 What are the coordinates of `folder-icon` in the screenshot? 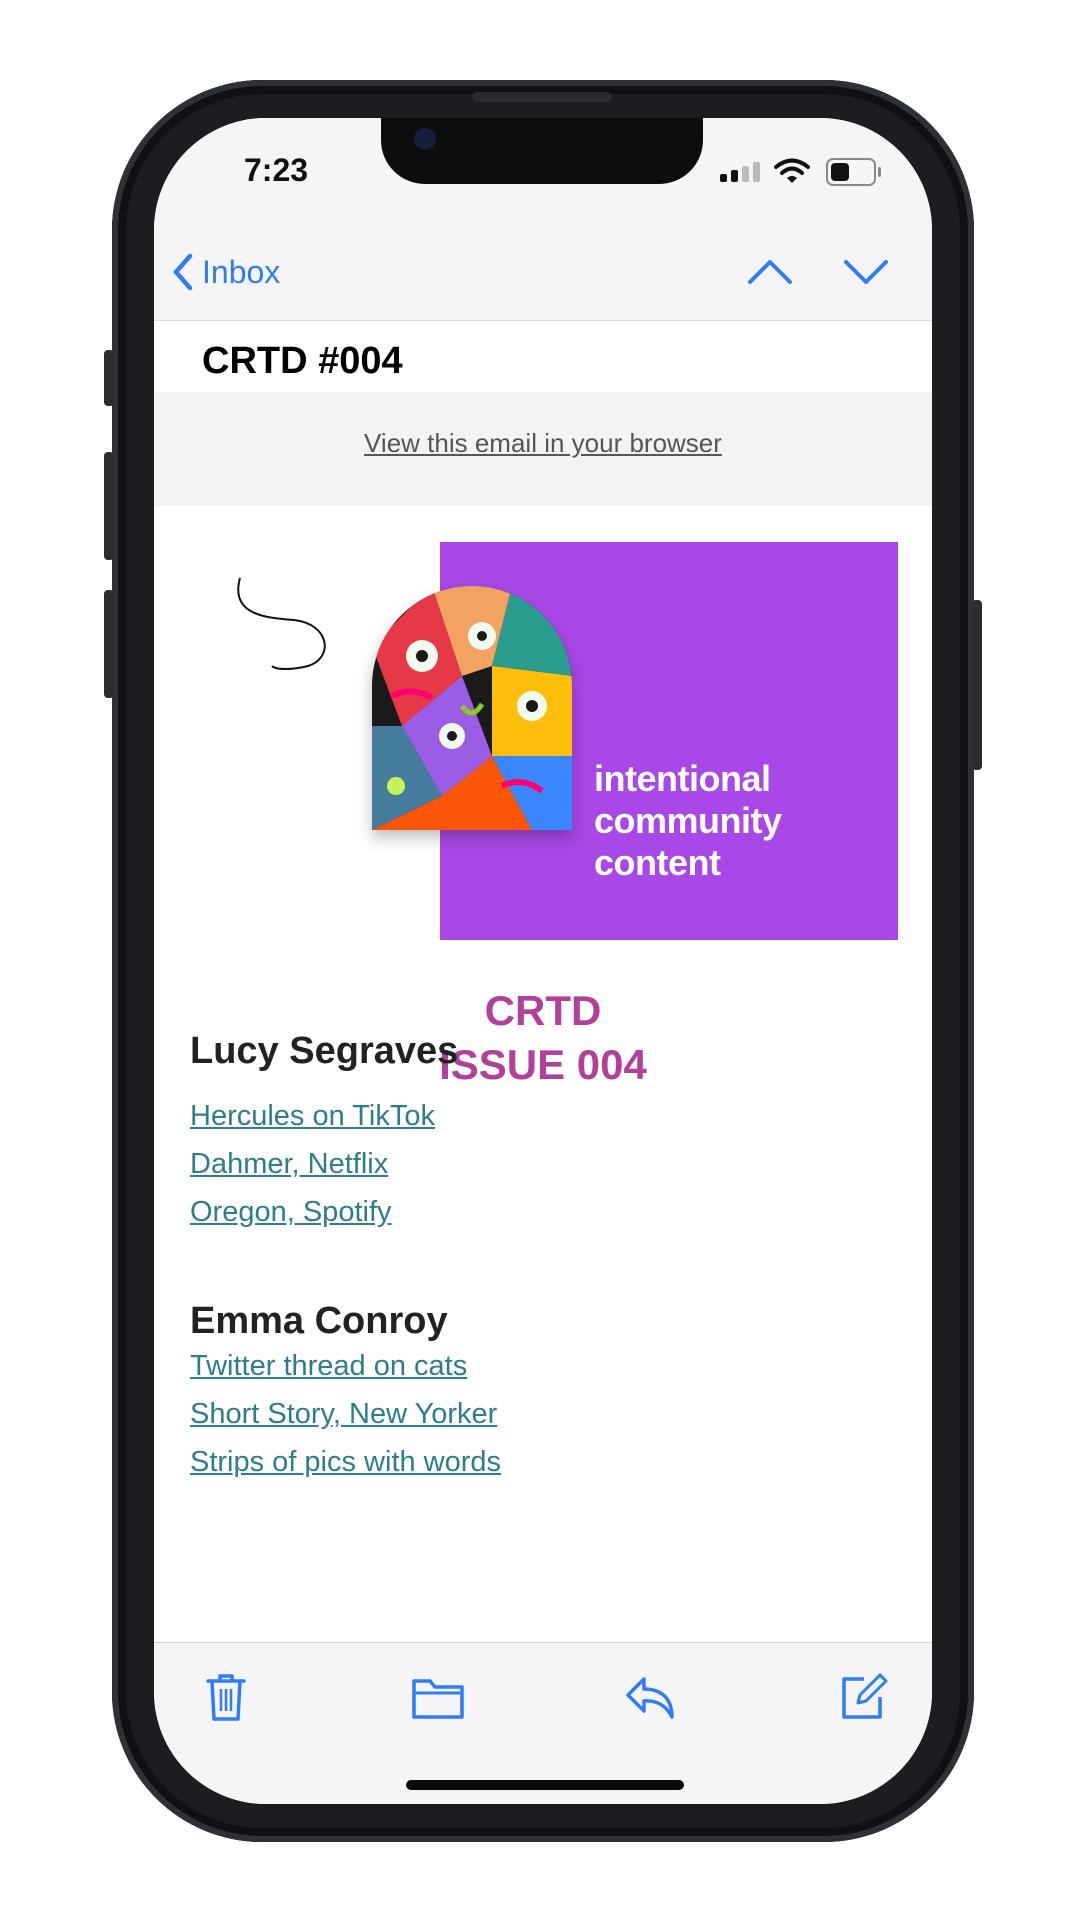 It's located at (438, 1697).